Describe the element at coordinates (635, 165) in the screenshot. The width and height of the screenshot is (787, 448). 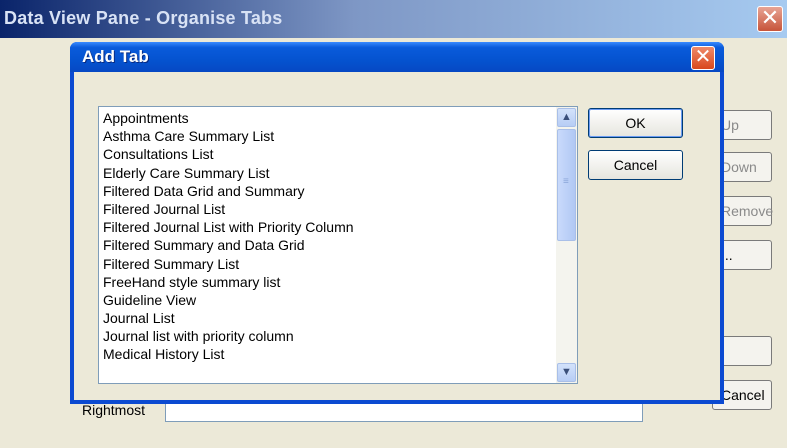
I see `cancel-button: Cancel` at that location.